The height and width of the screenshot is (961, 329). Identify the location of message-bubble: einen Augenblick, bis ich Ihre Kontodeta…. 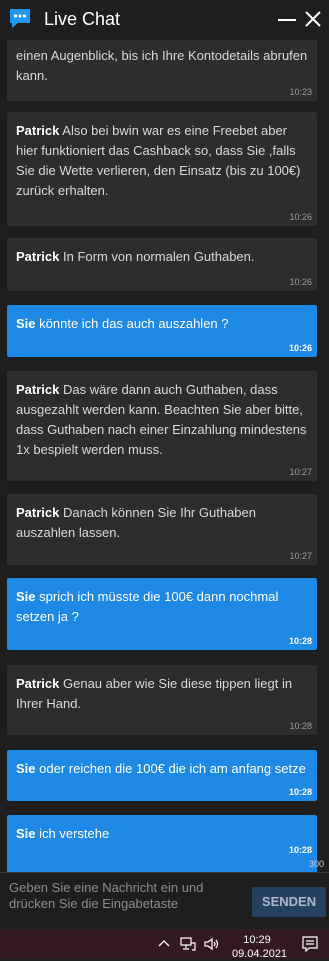
(162, 70).